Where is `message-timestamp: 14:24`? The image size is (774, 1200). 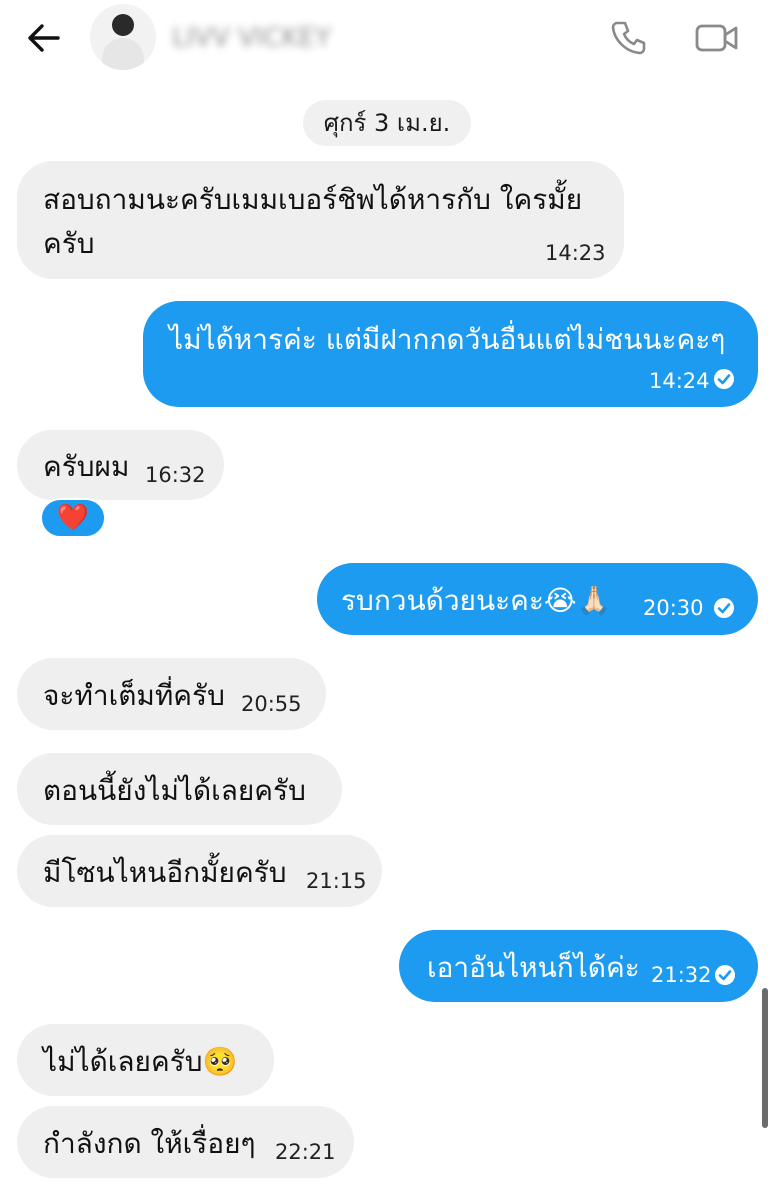
message-timestamp: 14:24 is located at coordinates (679, 381).